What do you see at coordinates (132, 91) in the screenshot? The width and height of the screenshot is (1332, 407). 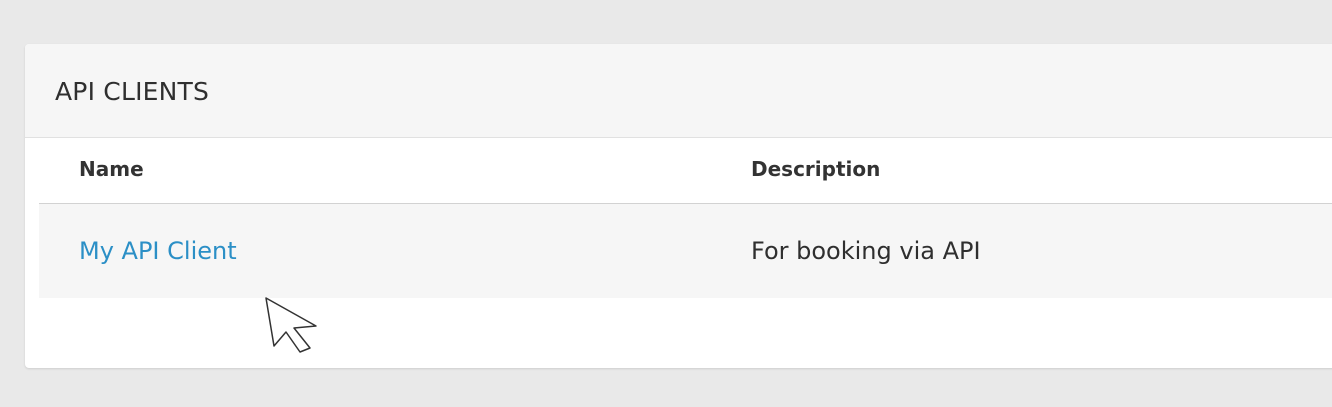 I see `panel-title: API CLIENTS` at bounding box center [132, 91].